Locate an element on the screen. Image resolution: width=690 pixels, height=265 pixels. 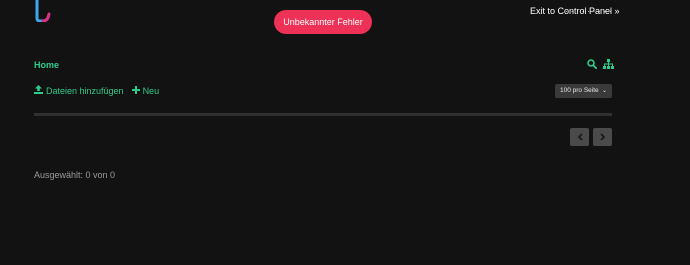
exit-control-panel-link: Exit to Control Panel » is located at coordinates (575, 11).